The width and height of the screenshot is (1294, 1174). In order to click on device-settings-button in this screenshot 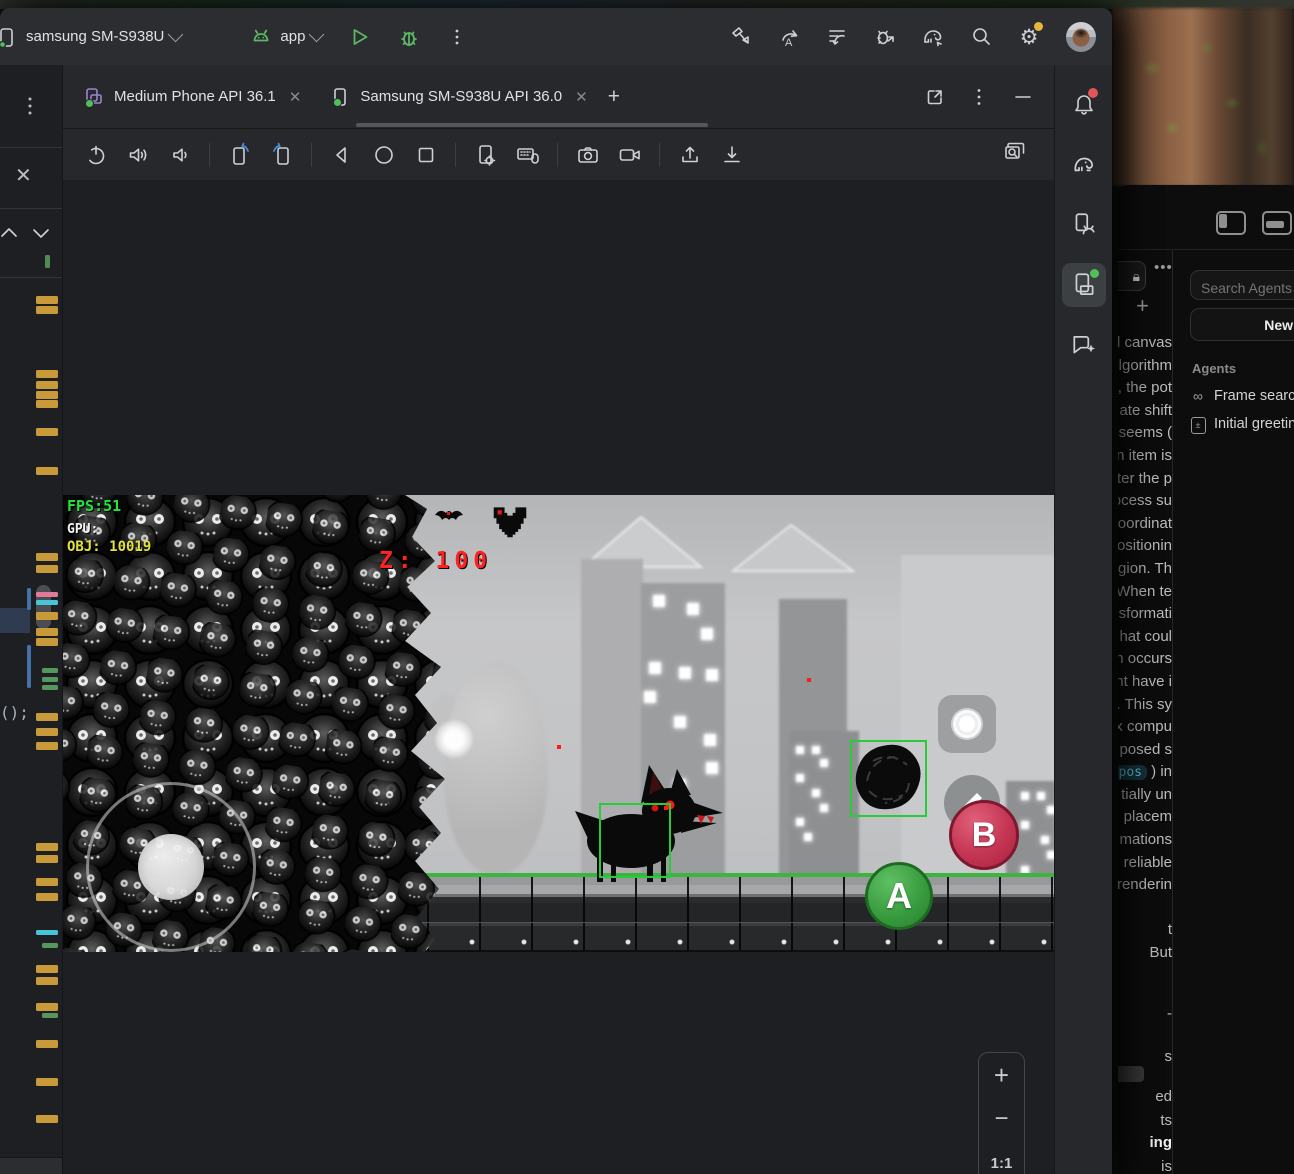, I will do `click(485, 155)`.